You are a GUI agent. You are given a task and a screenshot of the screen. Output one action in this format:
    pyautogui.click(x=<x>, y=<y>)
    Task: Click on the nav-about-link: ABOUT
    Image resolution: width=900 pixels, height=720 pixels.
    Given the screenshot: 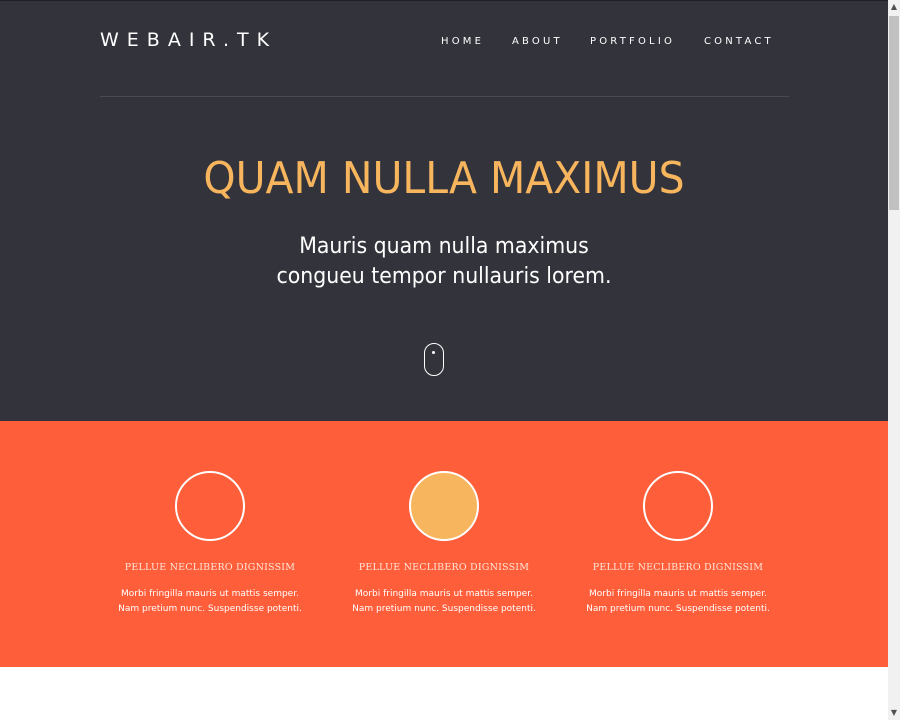 What is the action you would take?
    pyautogui.click(x=537, y=41)
    